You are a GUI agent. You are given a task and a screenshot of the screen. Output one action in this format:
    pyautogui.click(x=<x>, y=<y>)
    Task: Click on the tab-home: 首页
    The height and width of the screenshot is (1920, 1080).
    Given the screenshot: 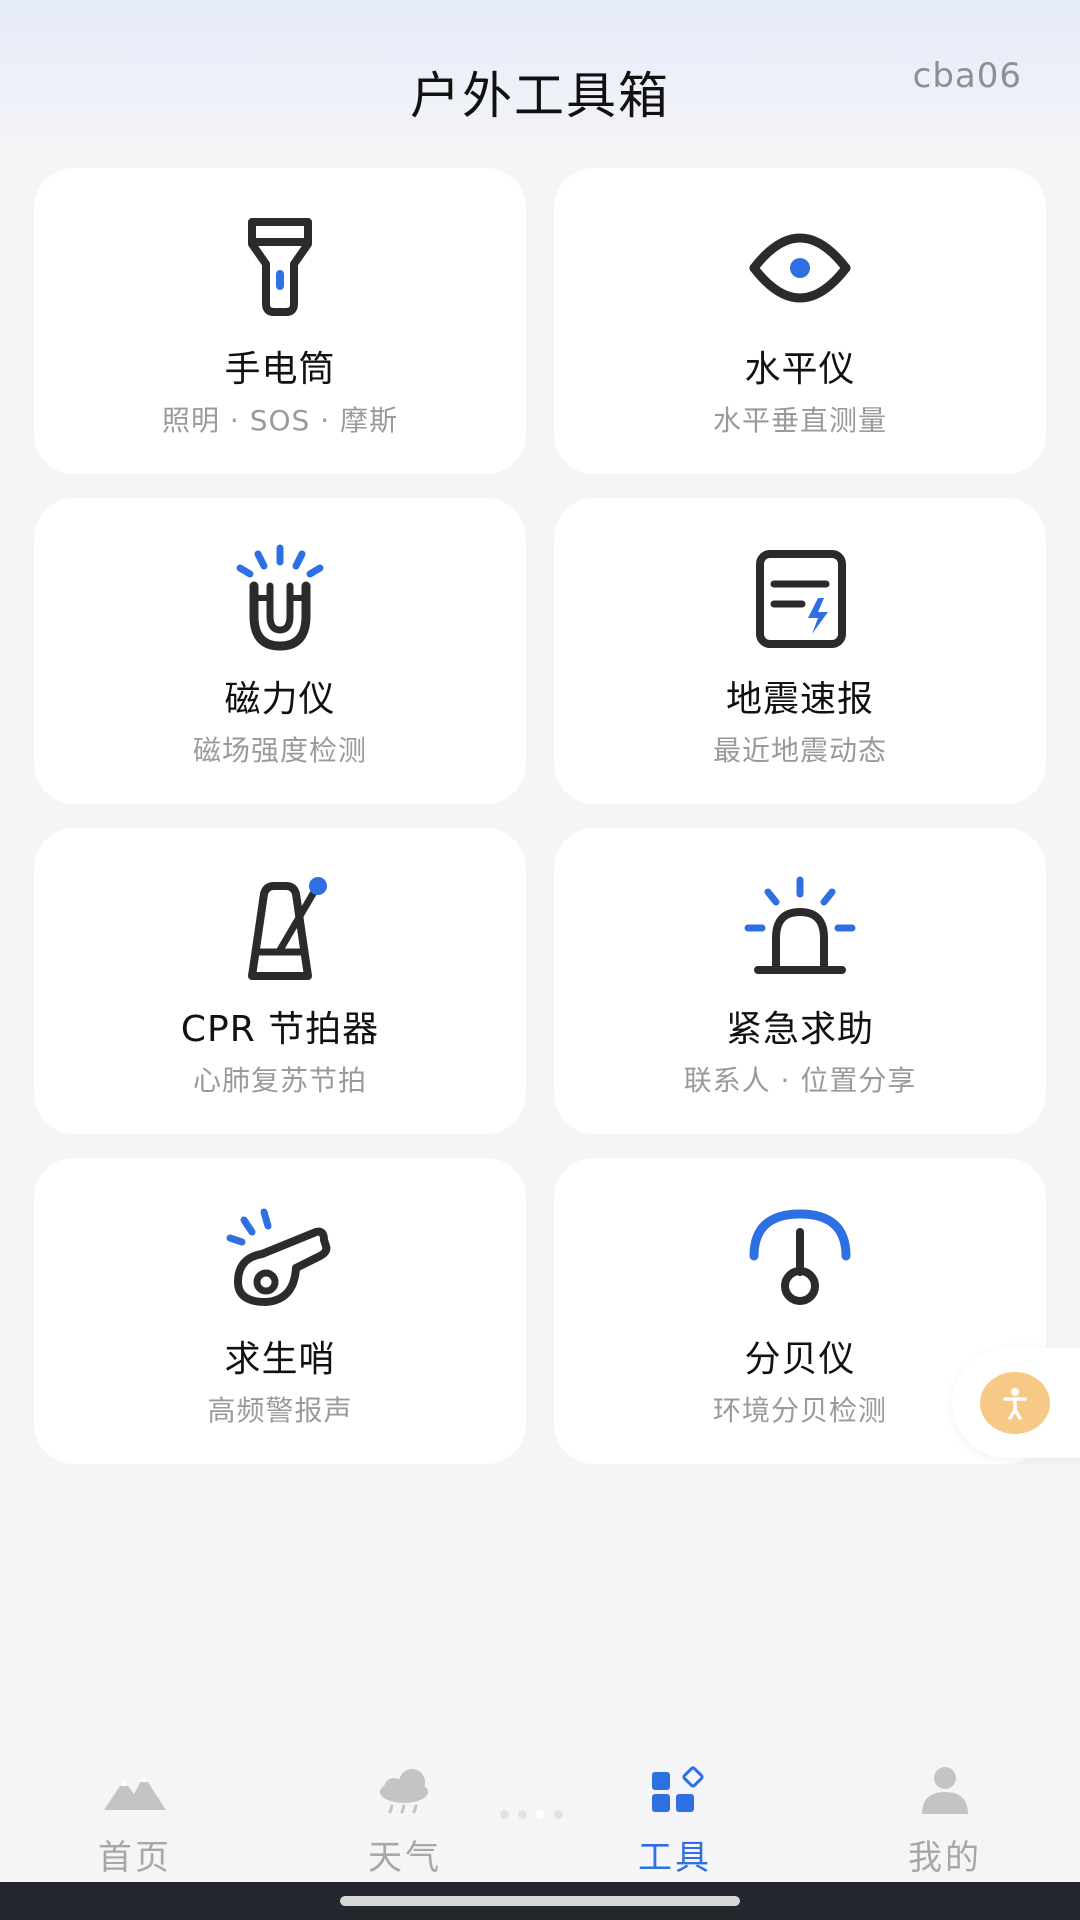 What is the action you would take?
    pyautogui.click(x=135, y=1811)
    